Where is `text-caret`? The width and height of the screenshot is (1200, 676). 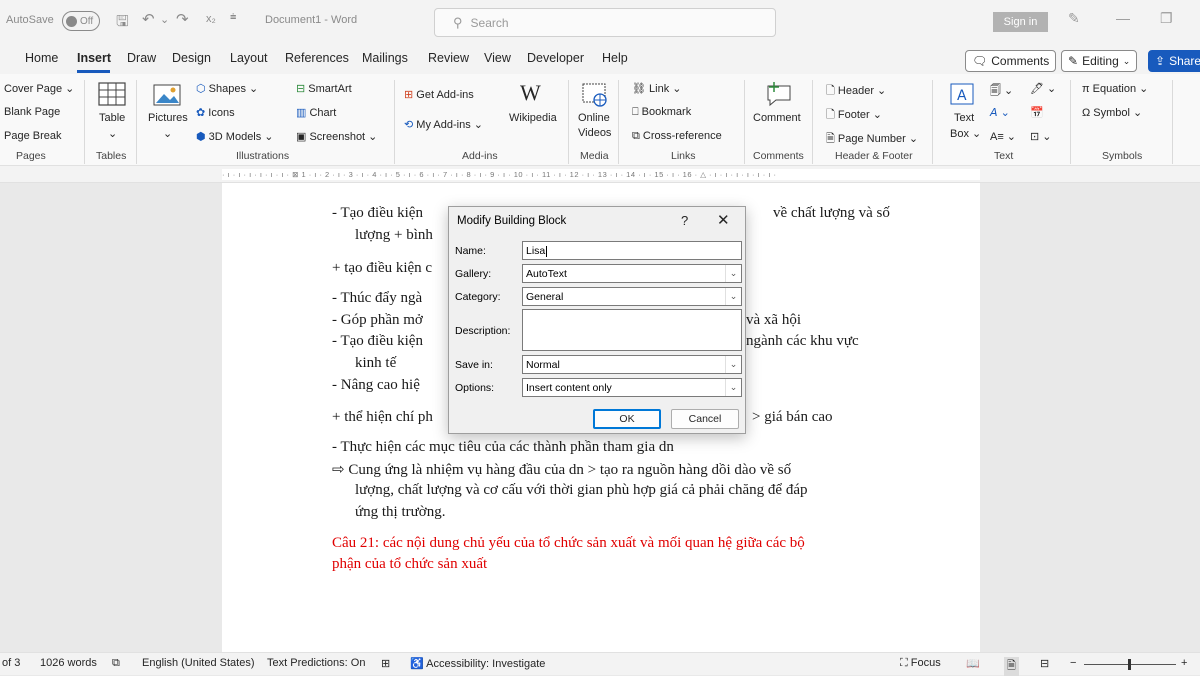
text-caret is located at coordinates (547, 251).